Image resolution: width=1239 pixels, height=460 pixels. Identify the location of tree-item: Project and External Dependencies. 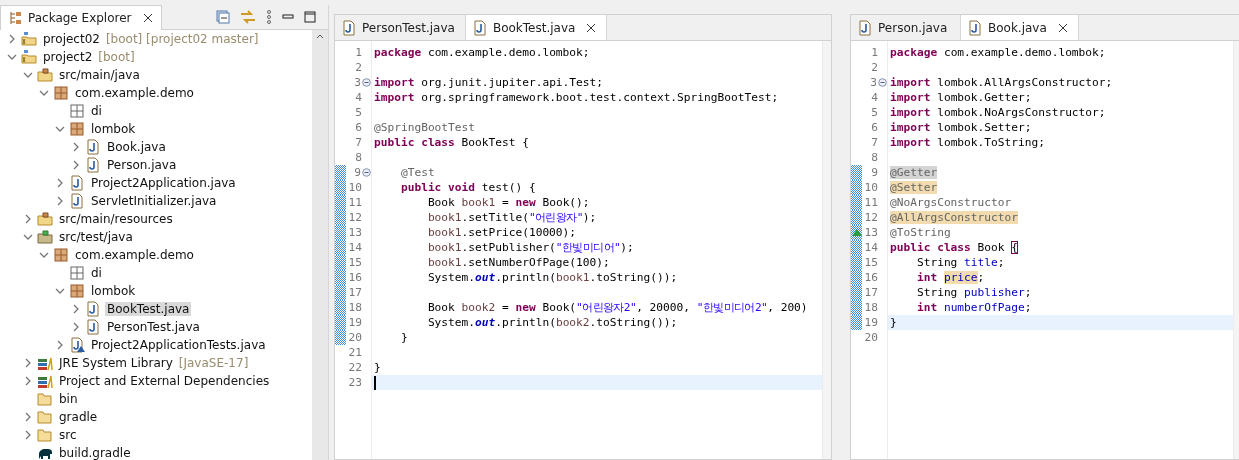
(164, 381).